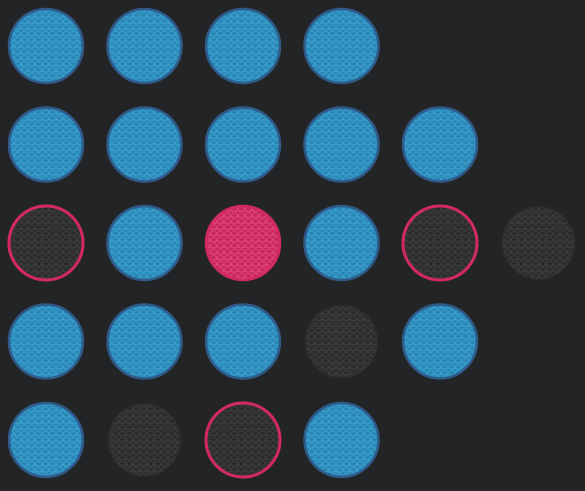  I want to click on cell-r1-c2-blue, so click(144, 46).